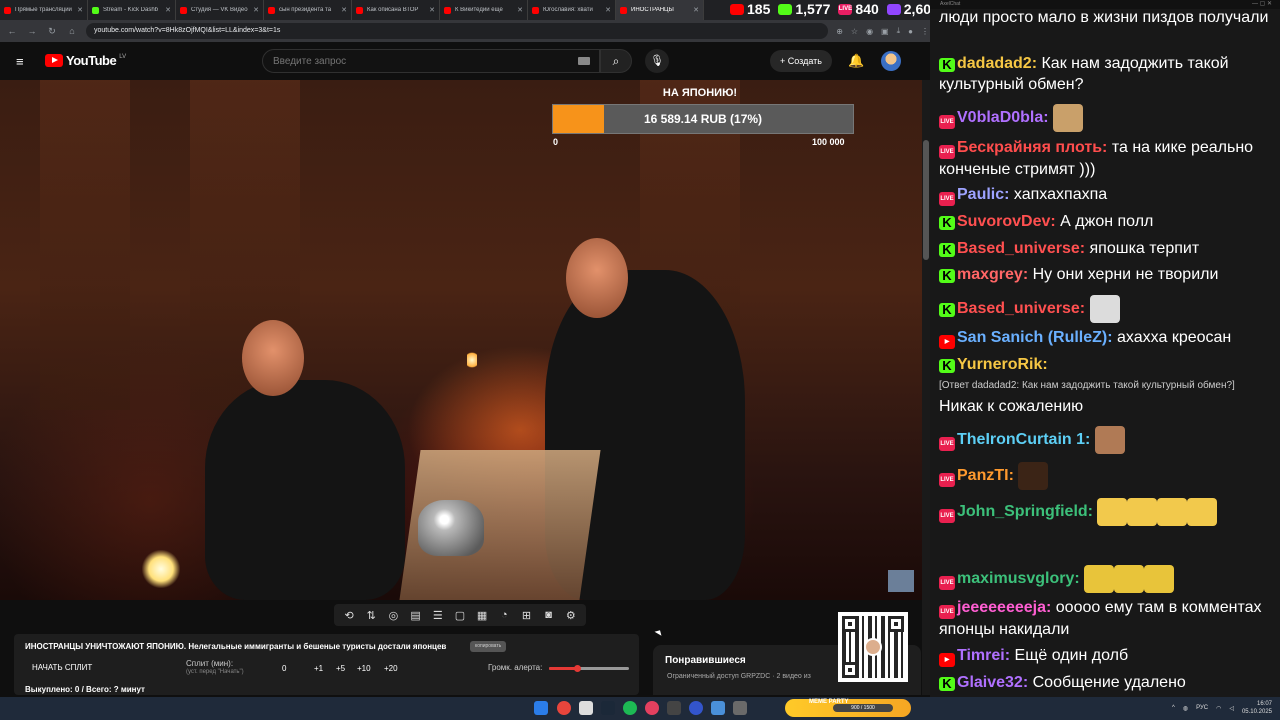  What do you see at coordinates (391, 668) in the screenshot?
I see `split-plus-20-button: +20` at bounding box center [391, 668].